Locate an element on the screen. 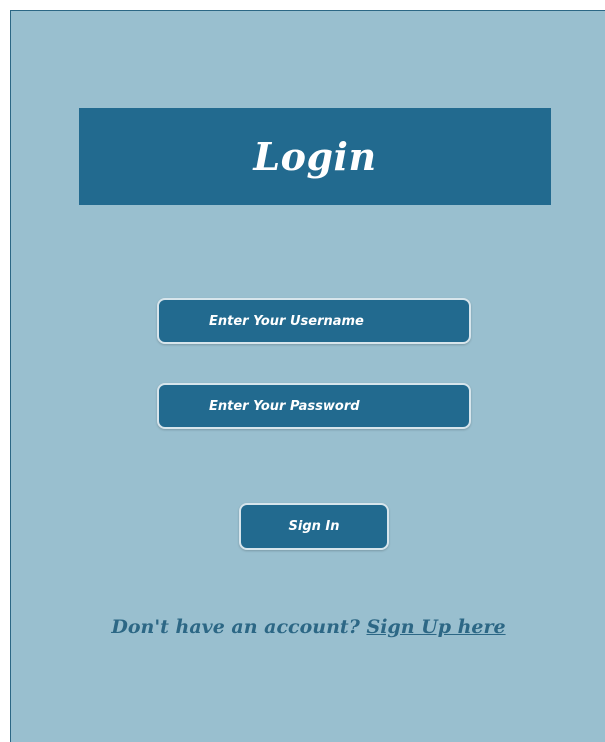  username-input is located at coordinates (314, 321).